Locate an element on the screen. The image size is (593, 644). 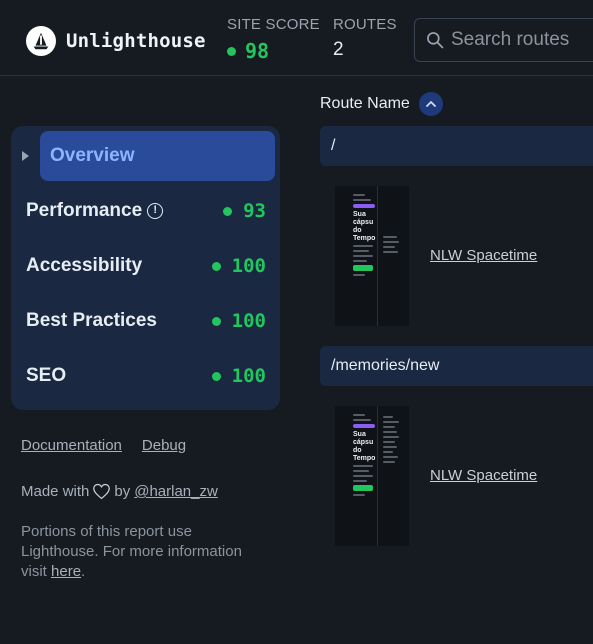
accessibility-score: 100 is located at coordinates (238, 266).